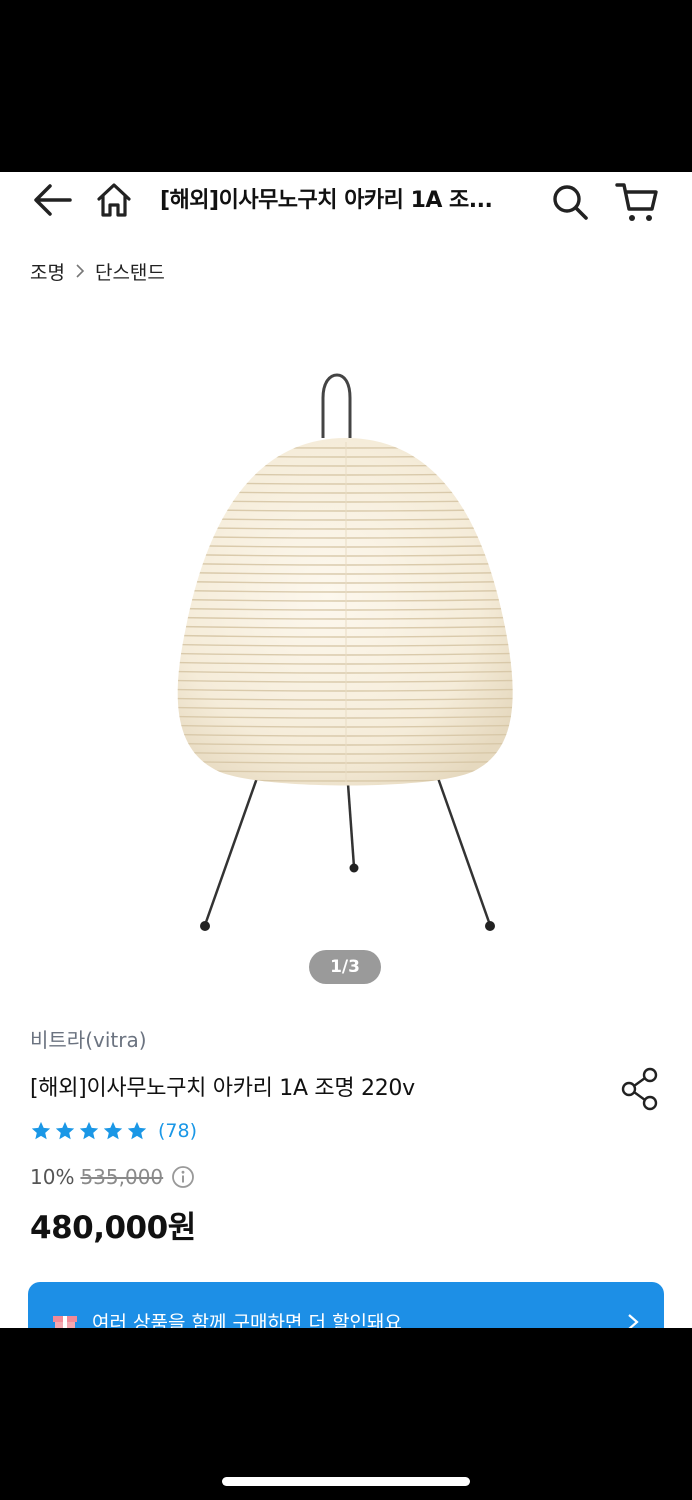  Describe the element at coordinates (247, 1320) in the screenshot. I see `promo-text: 여러 상품을 함께 구매하면 더 할인돼요` at that location.